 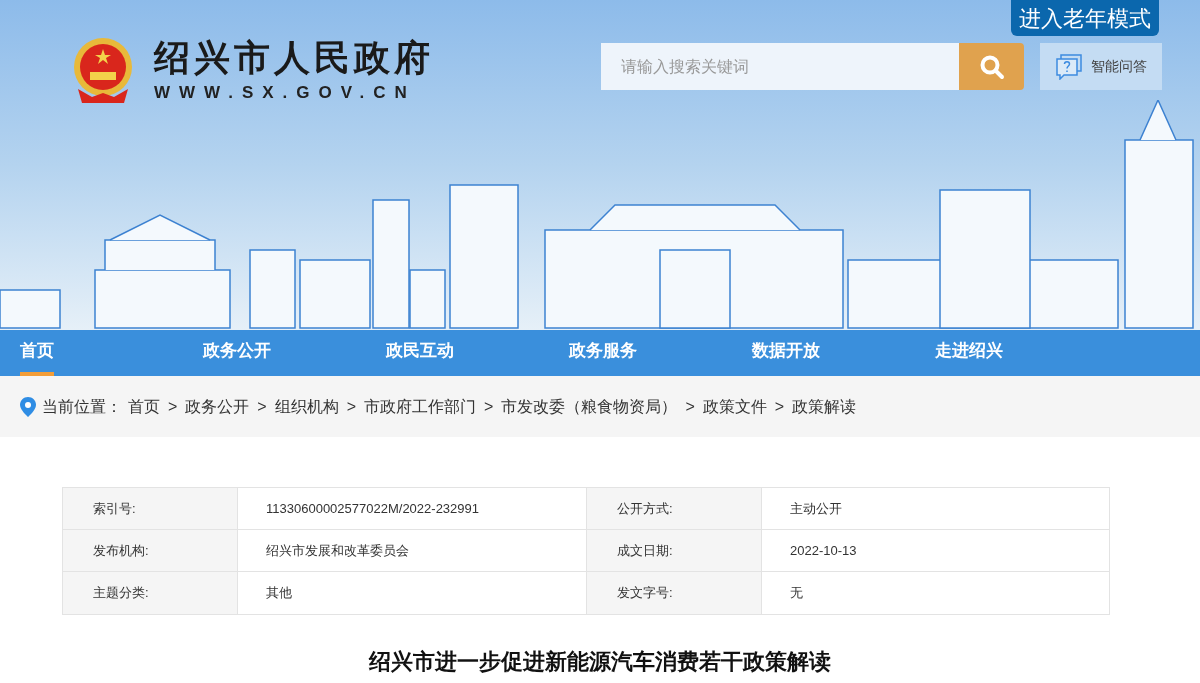 What do you see at coordinates (150, 593) in the screenshot?
I see `table-label-cell: 主题分类:` at bounding box center [150, 593].